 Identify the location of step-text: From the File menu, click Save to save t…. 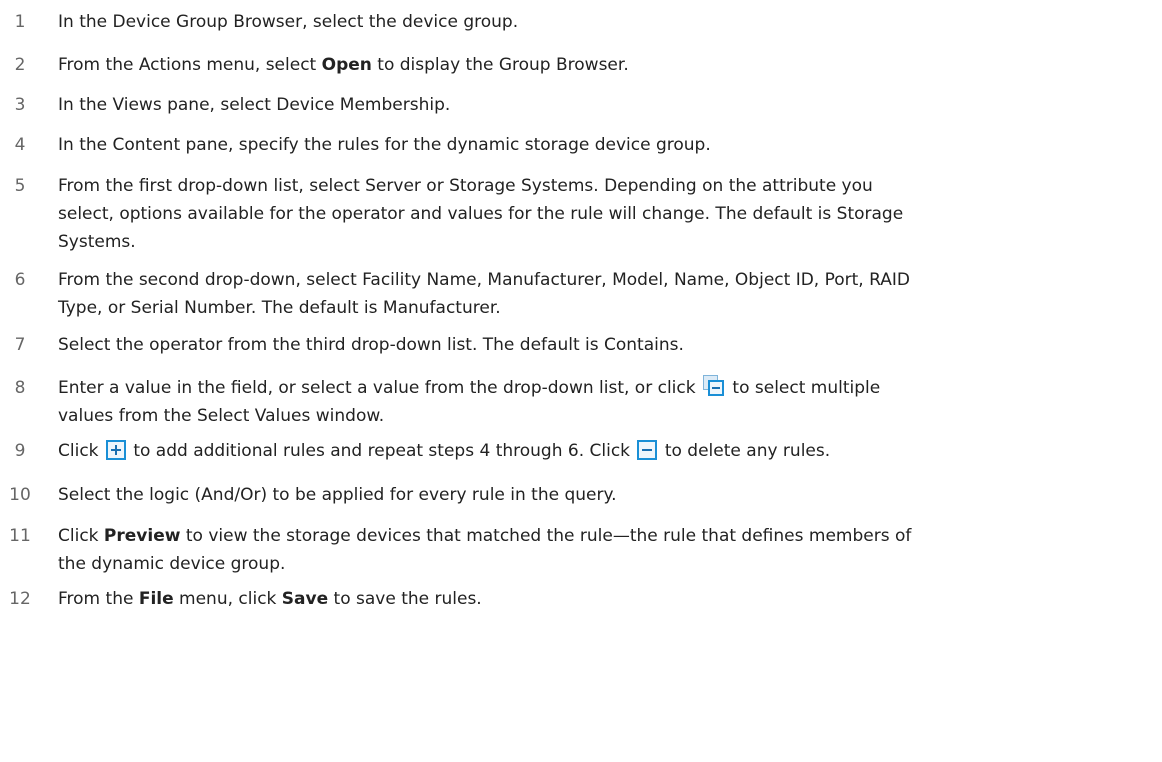
(608, 599).